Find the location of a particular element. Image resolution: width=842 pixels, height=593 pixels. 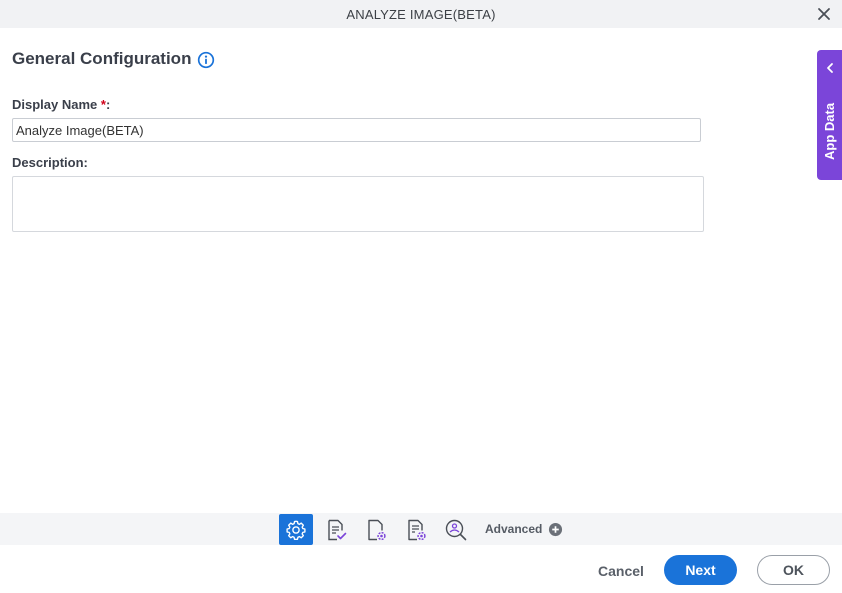

display-name-input is located at coordinates (356, 130).